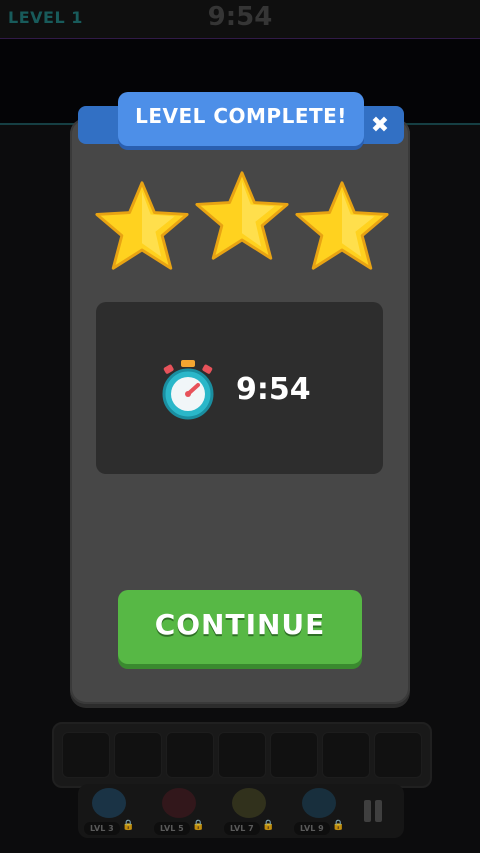  I want to click on continue-button: CONTINUE, so click(240, 627).